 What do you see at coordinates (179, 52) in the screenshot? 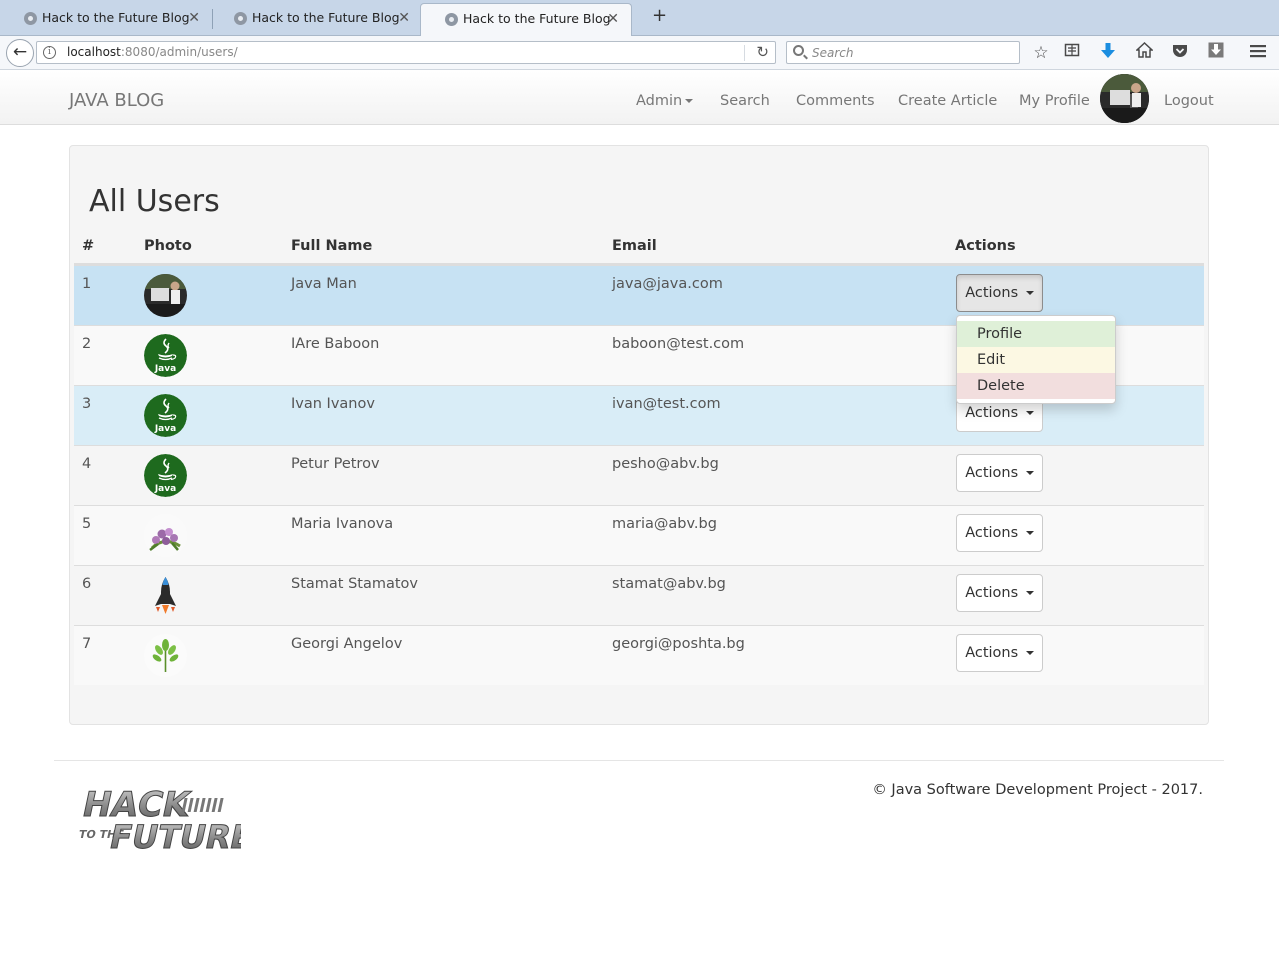
I see `url-path: :8080/admin/users/` at bounding box center [179, 52].